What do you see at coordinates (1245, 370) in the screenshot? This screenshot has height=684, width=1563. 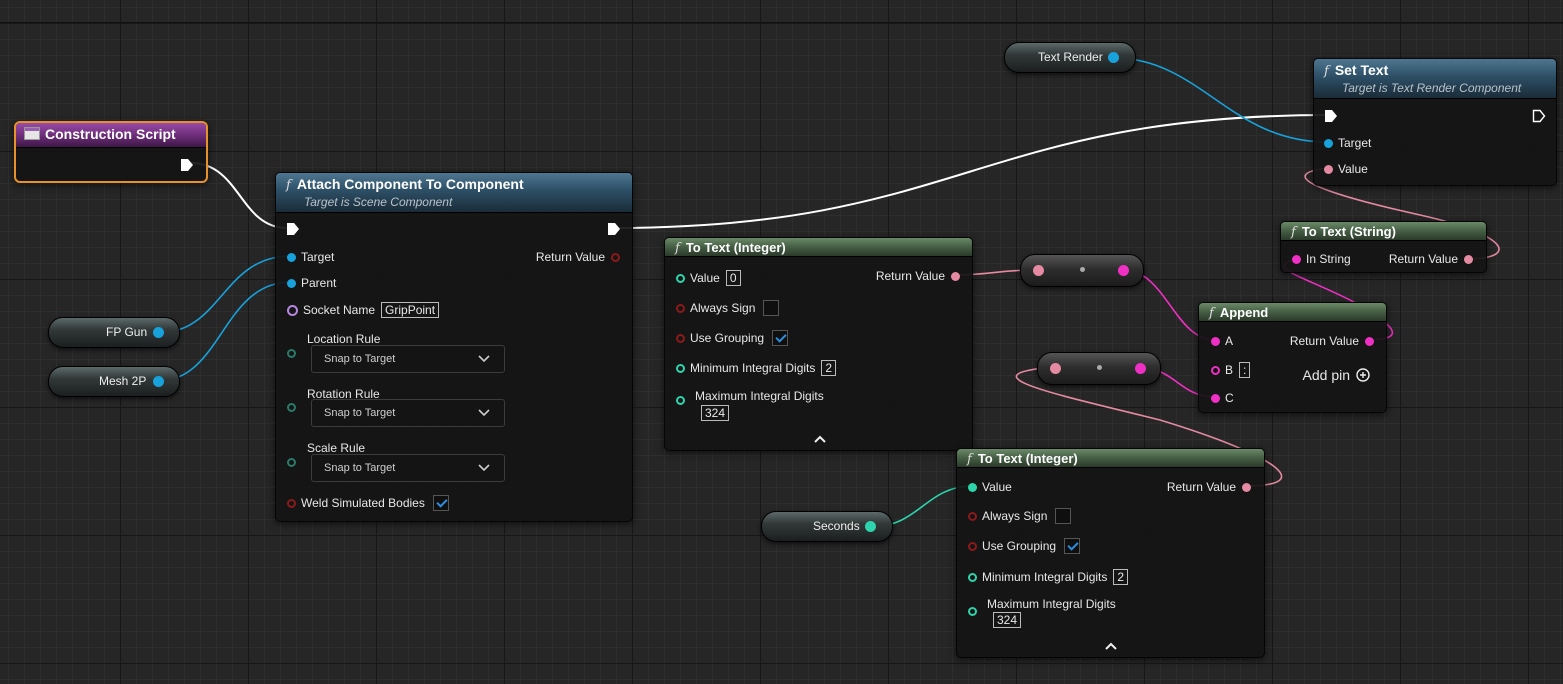 I see `b-input: :` at bounding box center [1245, 370].